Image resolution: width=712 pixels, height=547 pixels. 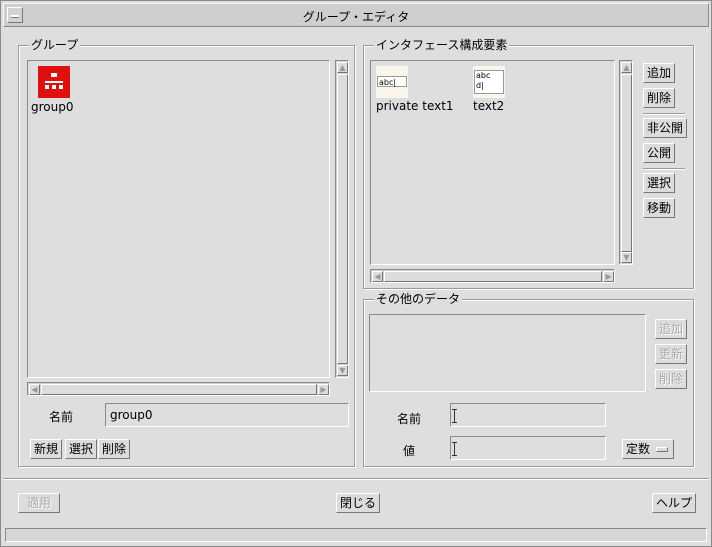 I want to click on data-name-label: 名前, so click(x=409, y=419).